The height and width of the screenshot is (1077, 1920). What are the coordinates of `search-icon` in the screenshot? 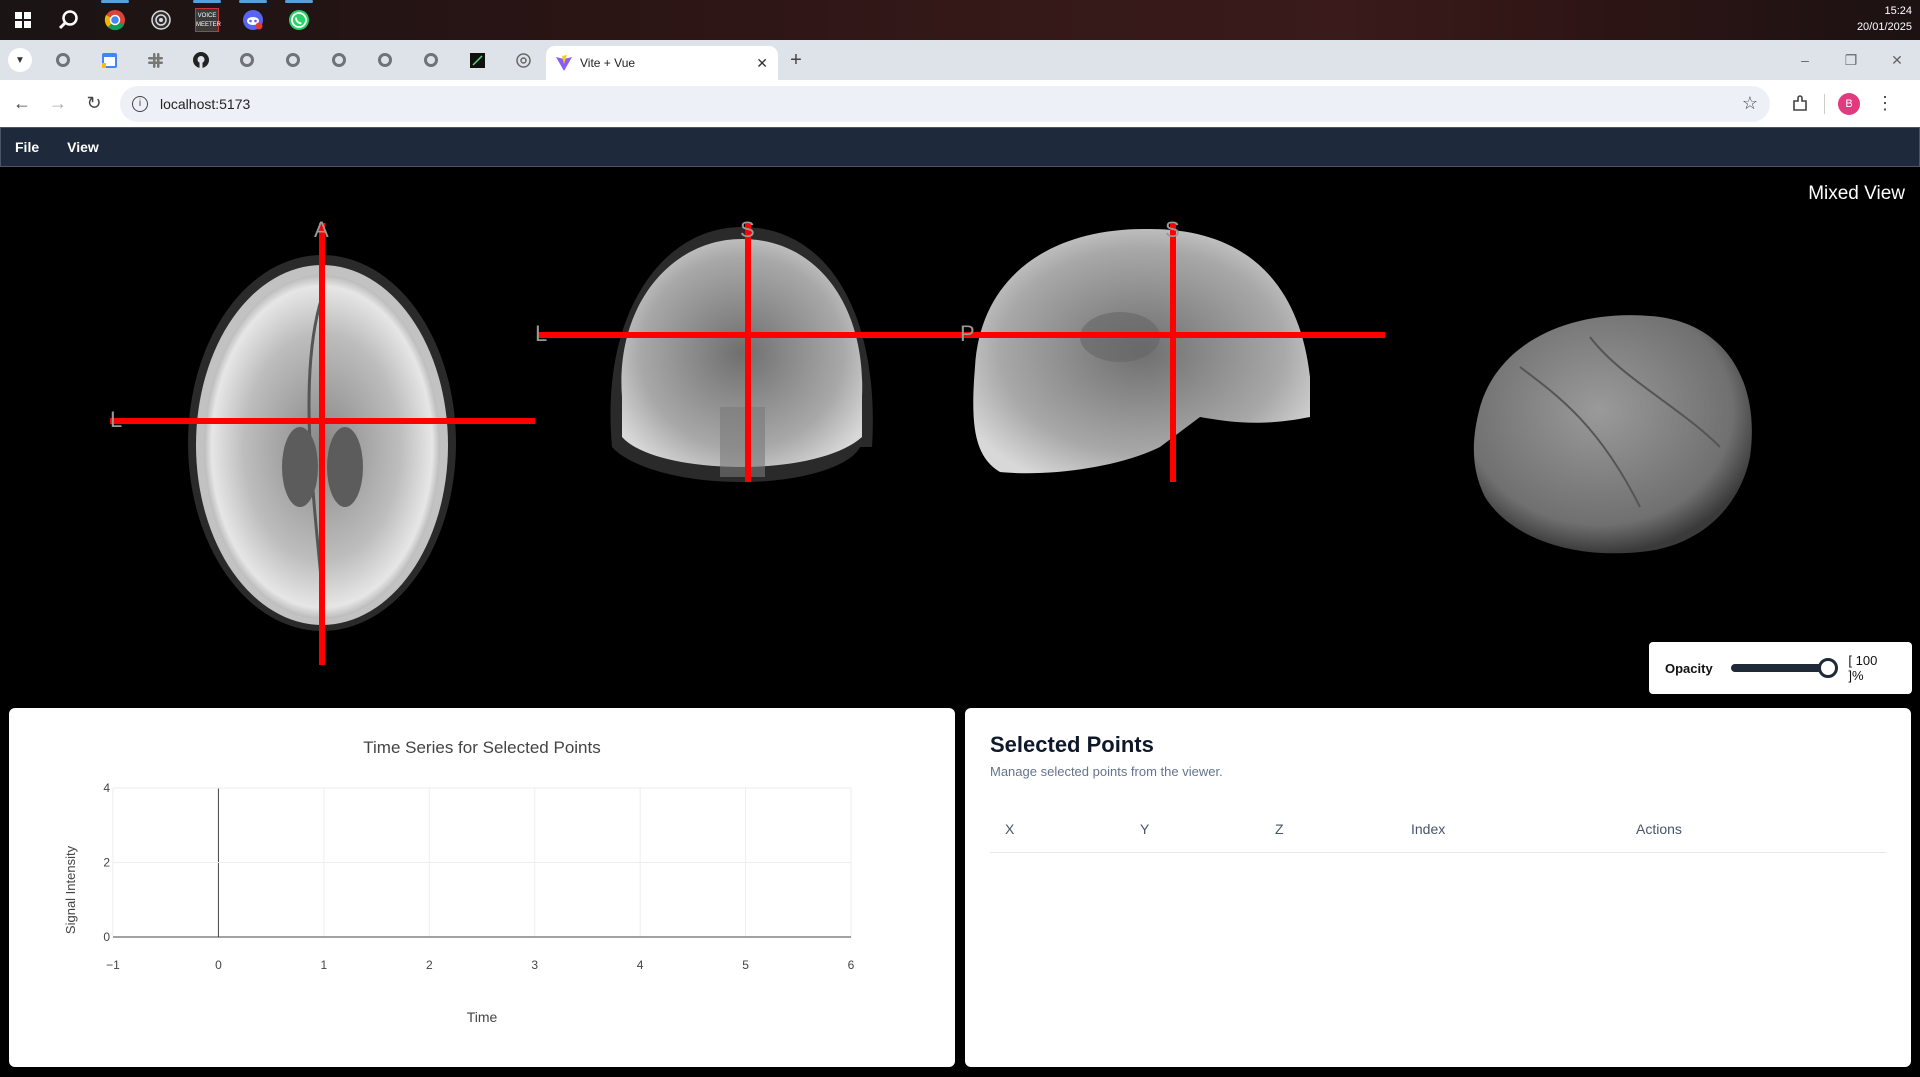 It's located at (69, 20).